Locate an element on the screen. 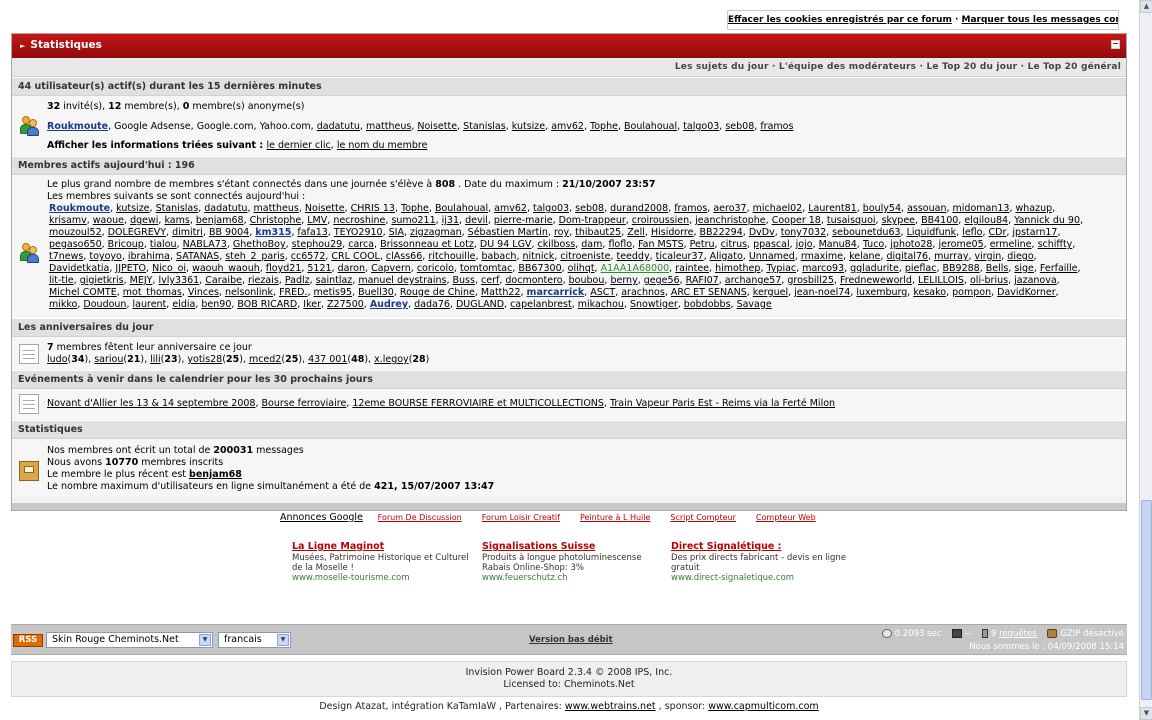 This screenshot has width=1152, height=720. today-member-link: nelsonlink is located at coordinates (249, 292).